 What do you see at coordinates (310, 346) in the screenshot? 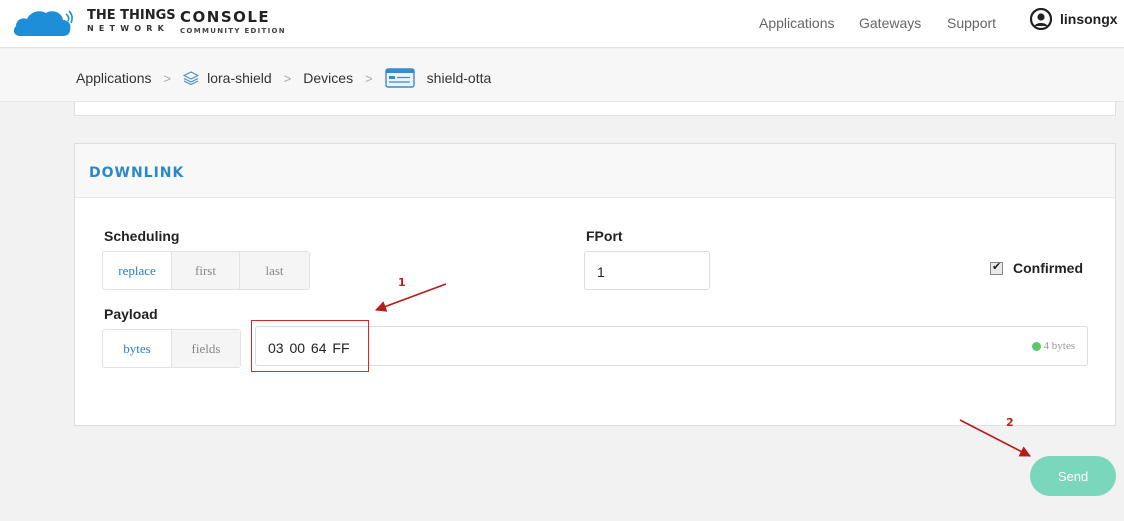
I see `annotation-highlight-box` at bounding box center [310, 346].